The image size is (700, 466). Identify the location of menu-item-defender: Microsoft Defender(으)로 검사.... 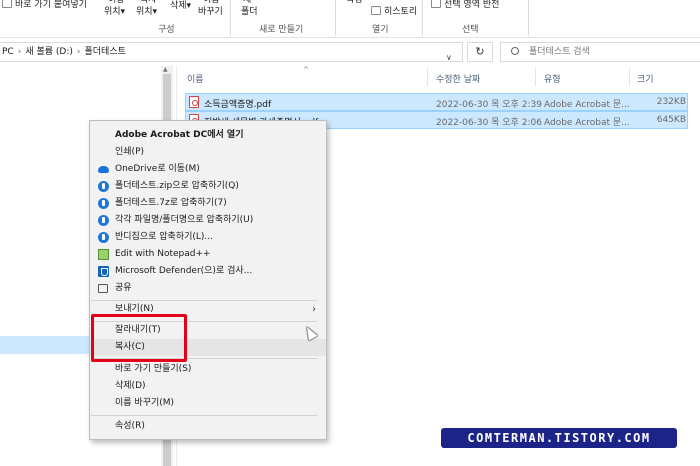
(208, 271).